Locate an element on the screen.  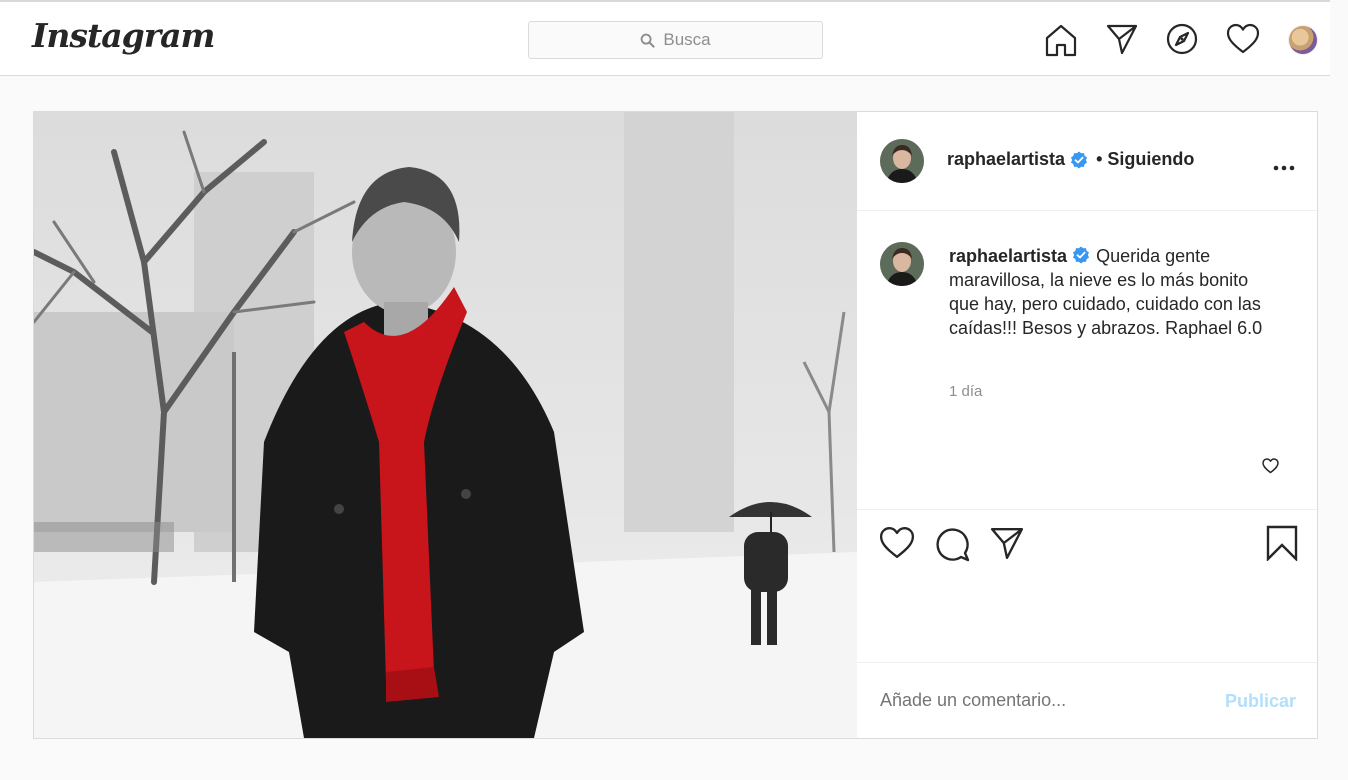
more-options-icon is located at coordinates (1284, 168).